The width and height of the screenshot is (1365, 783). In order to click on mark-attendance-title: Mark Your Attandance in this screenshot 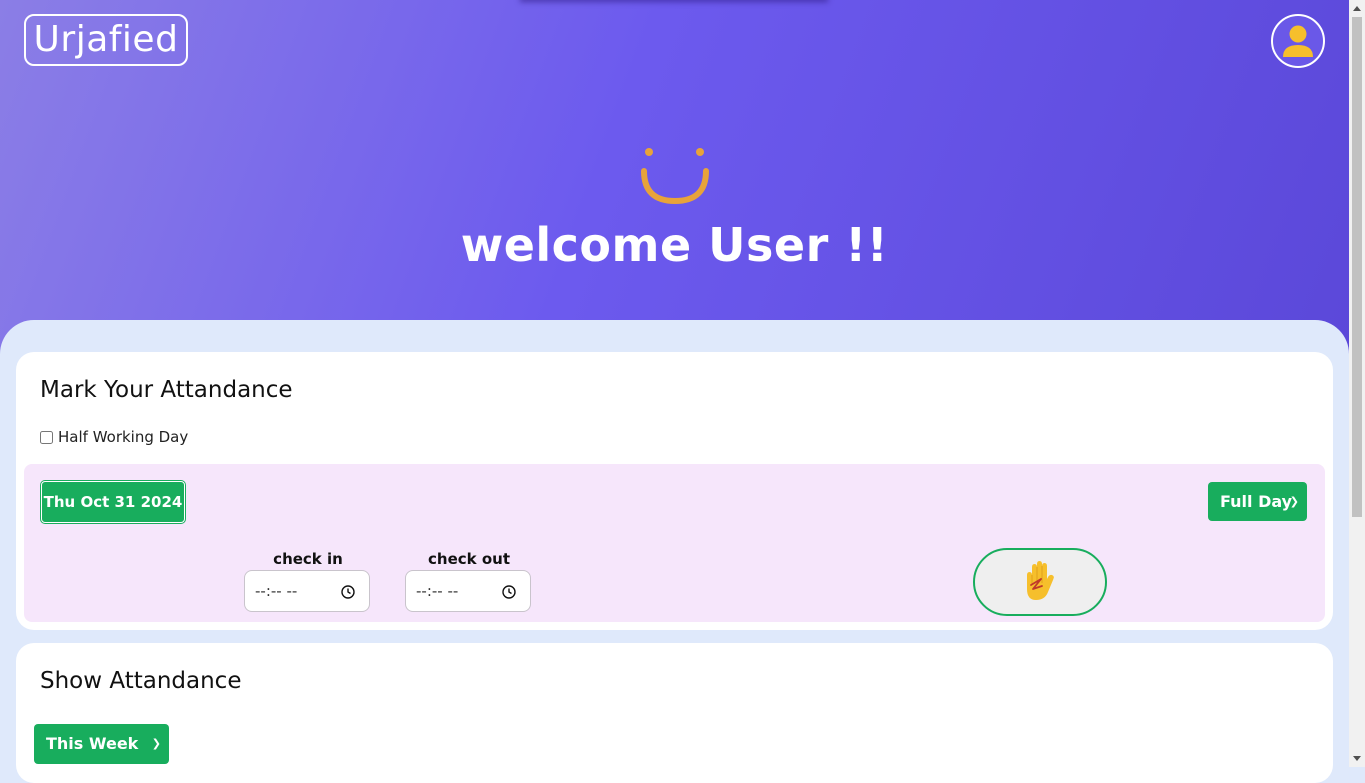, I will do `click(166, 390)`.